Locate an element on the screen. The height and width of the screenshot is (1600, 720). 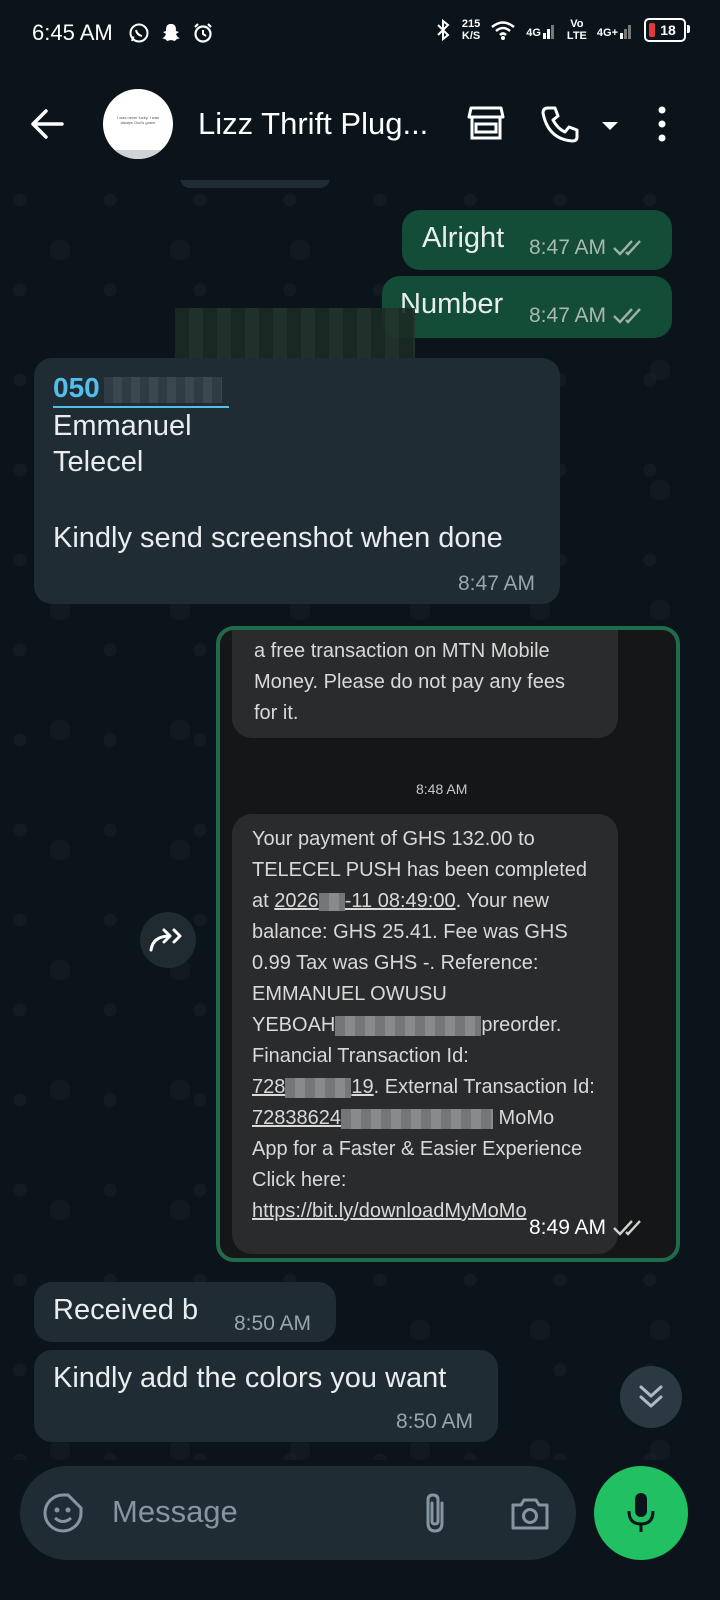
scroll-to-bottom-button is located at coordinates (651, 1397).